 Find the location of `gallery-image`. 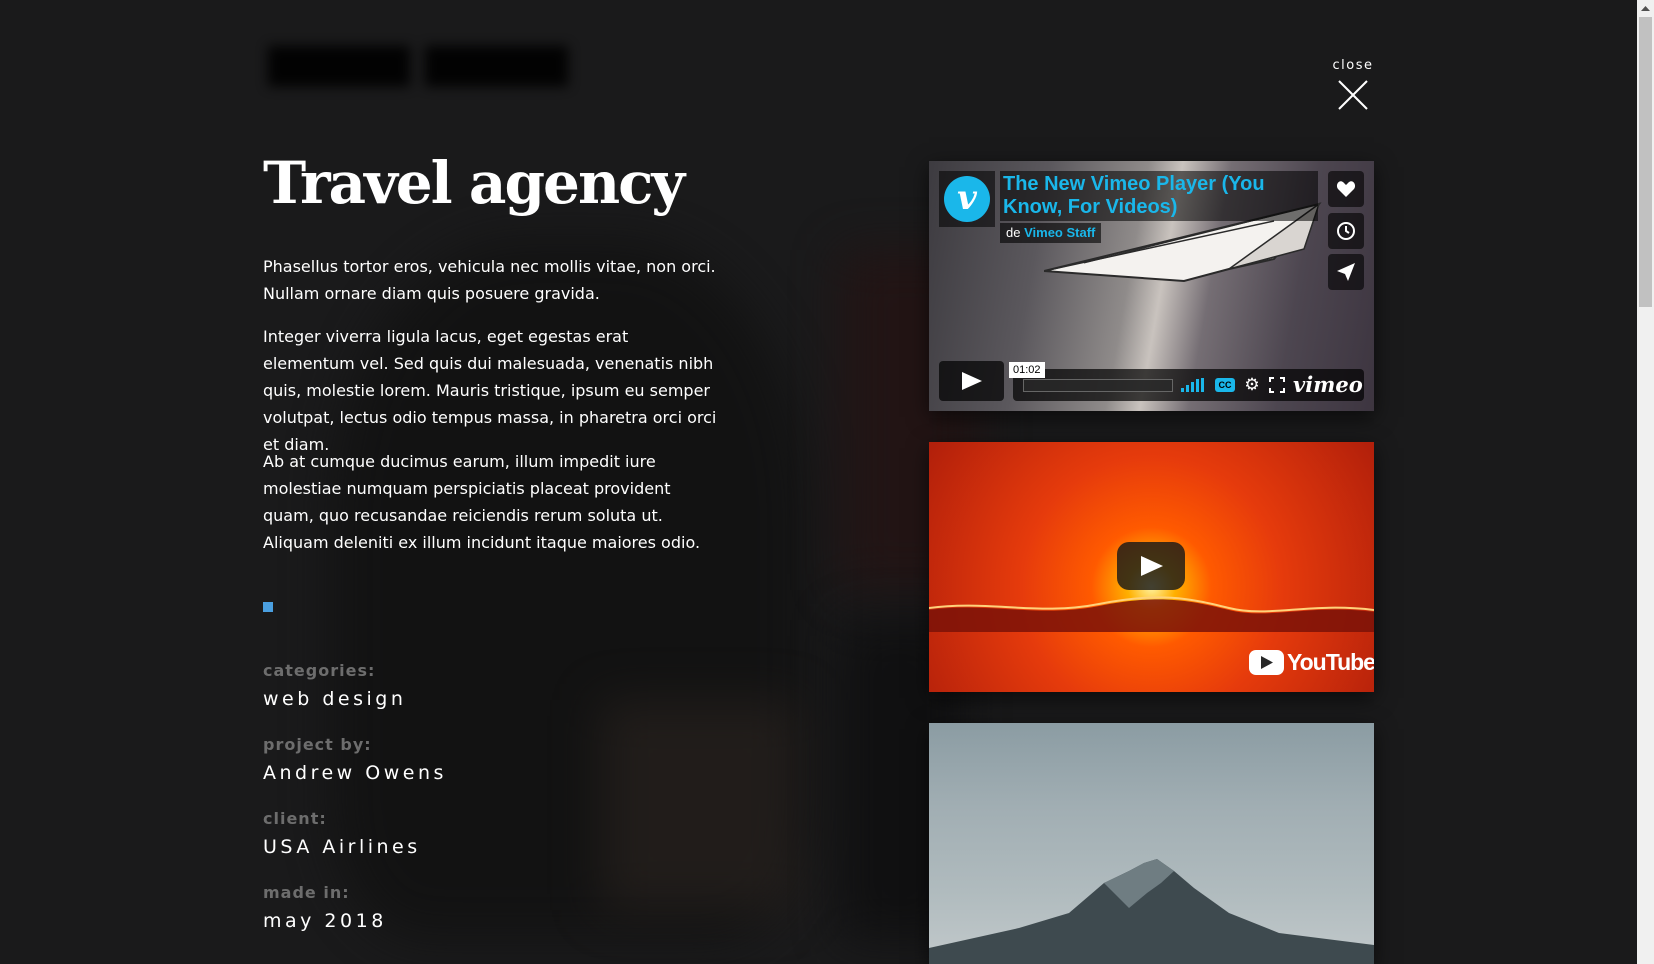

gallery-image is located at coordinates (1151, 843).